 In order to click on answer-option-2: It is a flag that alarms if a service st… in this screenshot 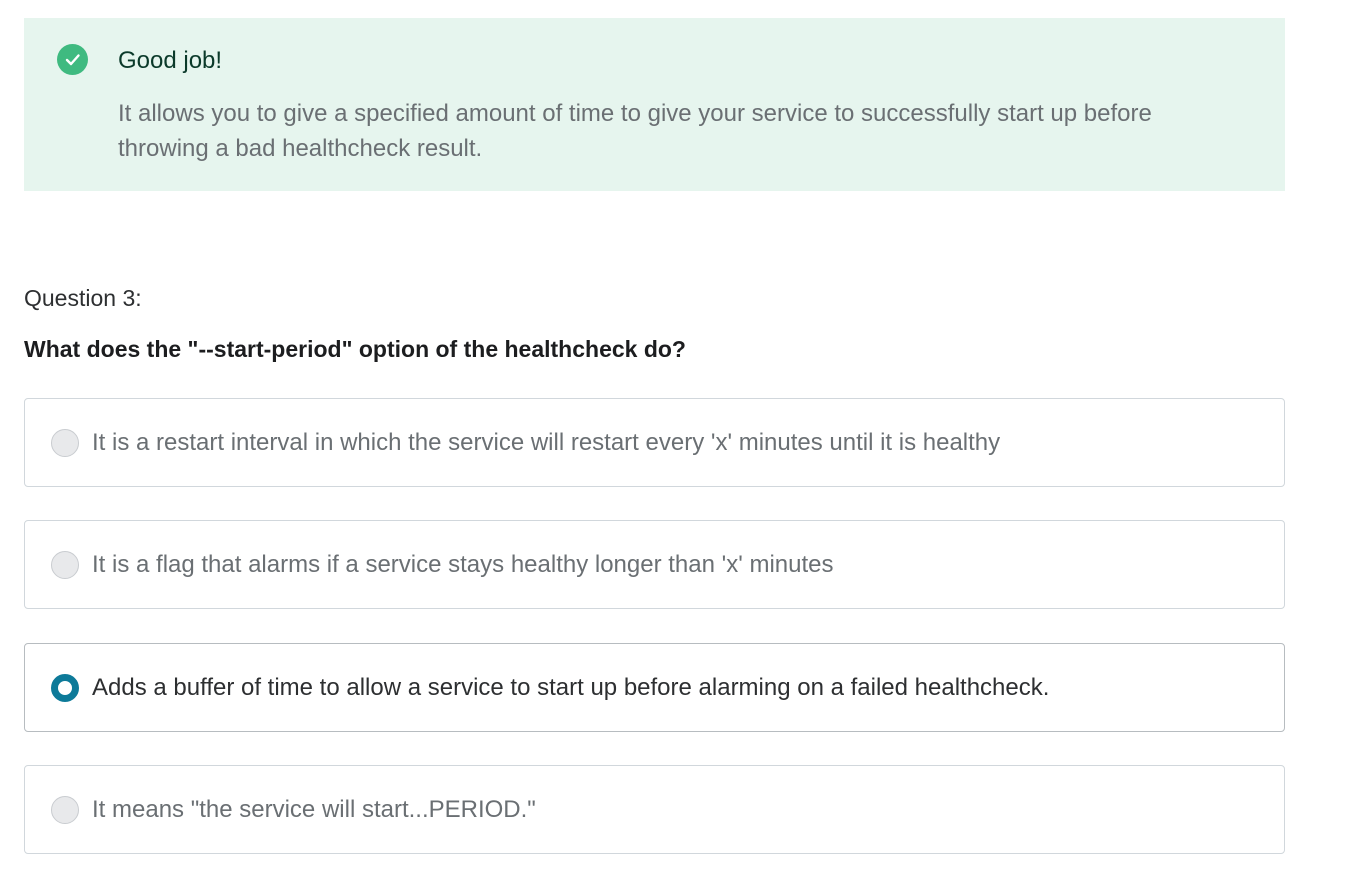, I will do `click(654, 564)`.